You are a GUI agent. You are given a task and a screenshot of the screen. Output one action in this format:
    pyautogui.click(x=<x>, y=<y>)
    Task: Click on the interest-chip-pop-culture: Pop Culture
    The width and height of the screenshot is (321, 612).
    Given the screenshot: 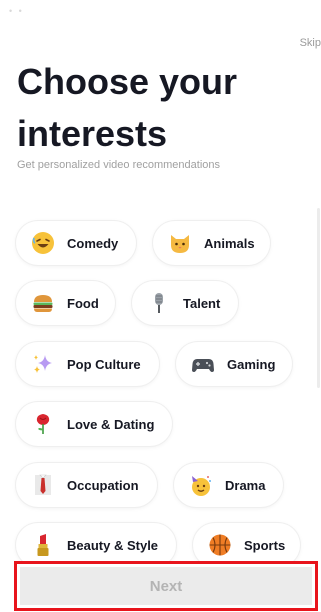 What is the action you would take?
    pyautogui.click(x=87, y=364)
    